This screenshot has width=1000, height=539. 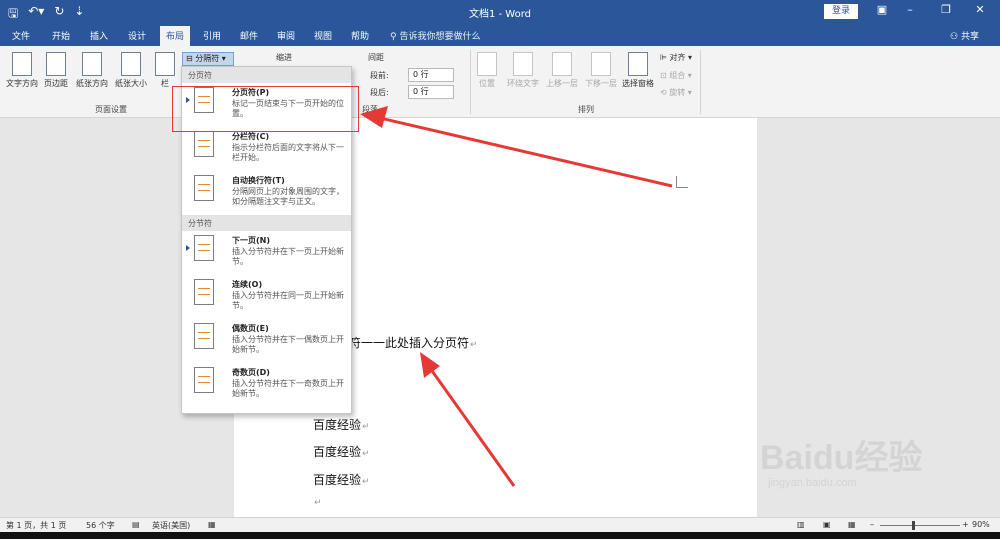 What do you see at coordinates (266, 75) in the screenshot?
I see `page-breaks-header: 分页符` at bounding box center [266, 75].